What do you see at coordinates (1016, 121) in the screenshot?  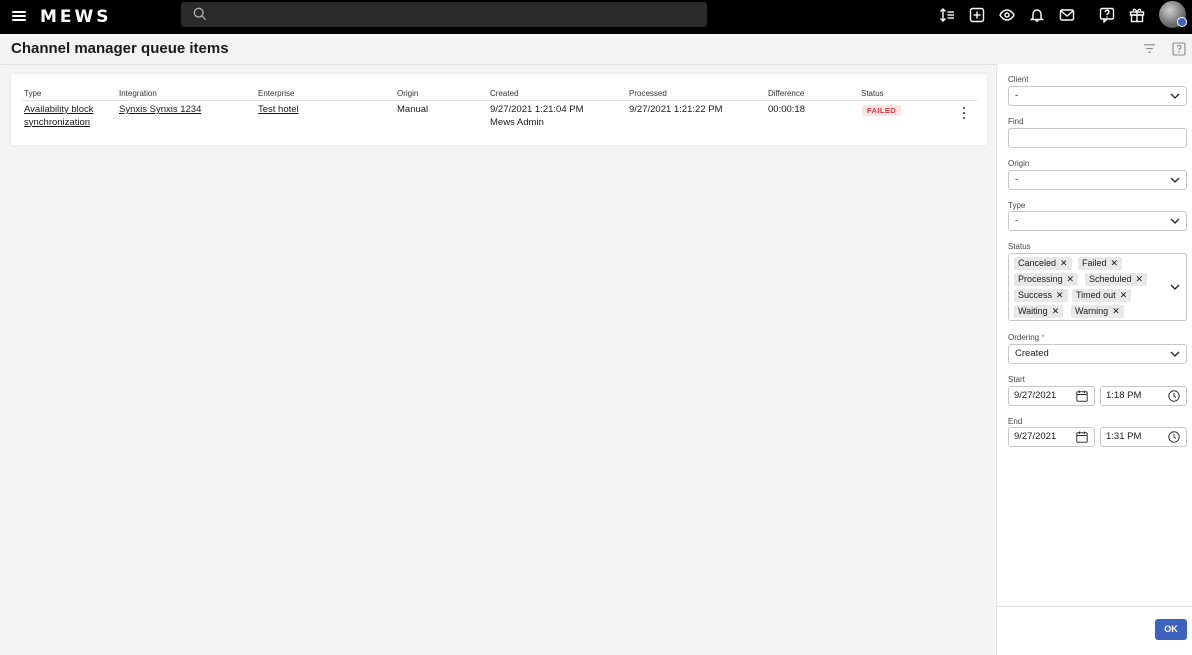 I see `find-label: Find` at bounding box center [1016, 121].